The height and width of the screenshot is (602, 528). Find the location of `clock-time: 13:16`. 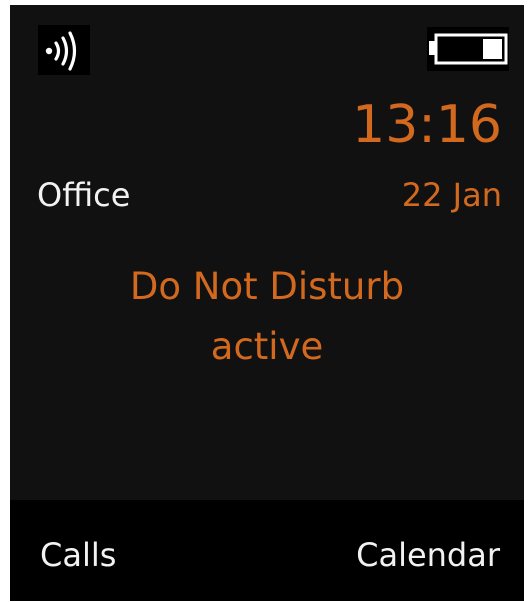

clock-time: 13:16 is located at coordinates (427, 125).